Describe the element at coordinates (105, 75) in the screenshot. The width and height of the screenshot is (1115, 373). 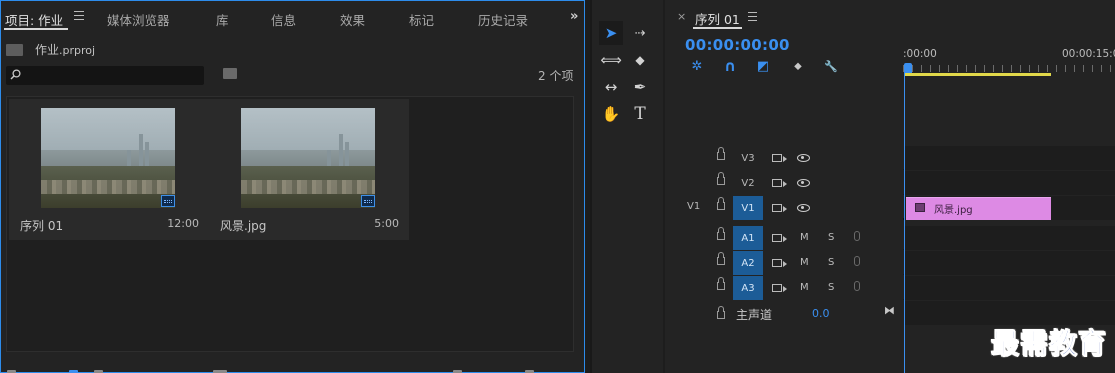
I see `search-input` at that location.